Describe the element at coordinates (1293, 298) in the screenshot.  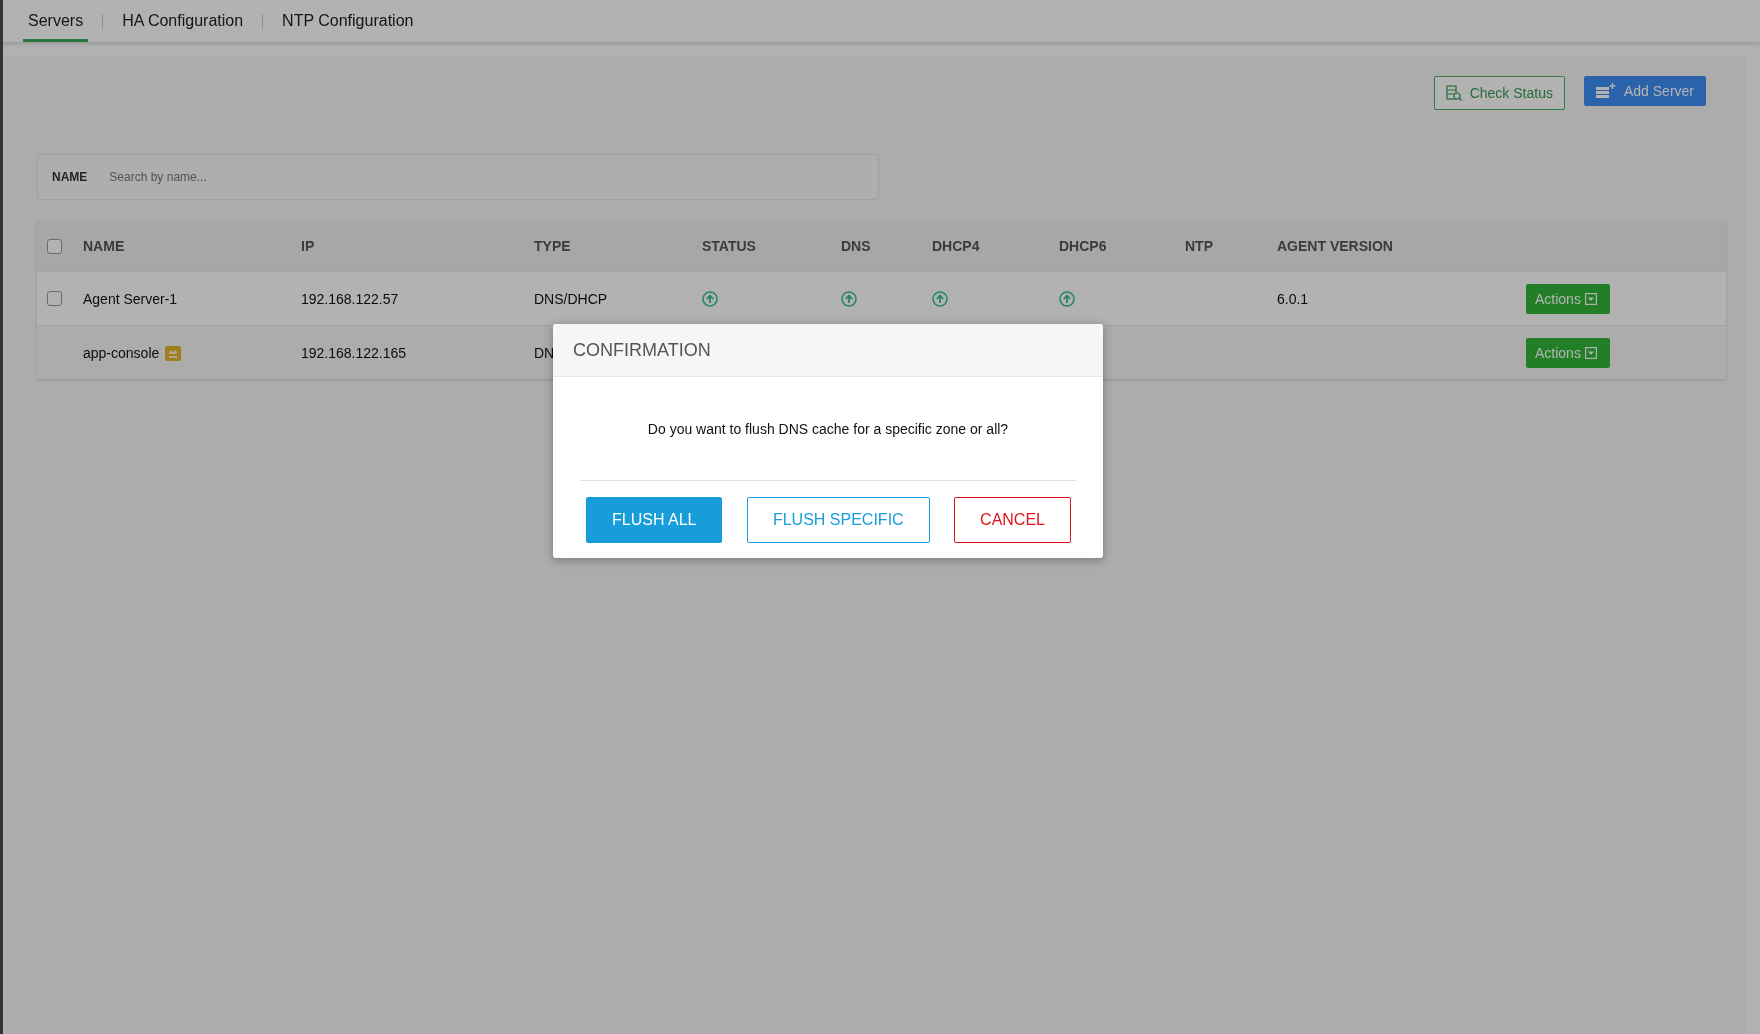
I see `table-cell: 6.0.1` at that location.